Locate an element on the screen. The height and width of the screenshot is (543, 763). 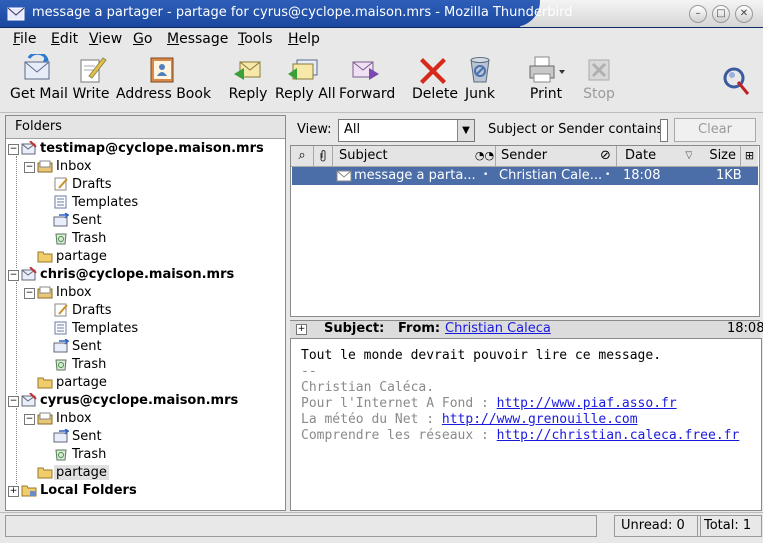
link-piaf: http://www.piaf.asso.fr is located at coordinates (587, 403).